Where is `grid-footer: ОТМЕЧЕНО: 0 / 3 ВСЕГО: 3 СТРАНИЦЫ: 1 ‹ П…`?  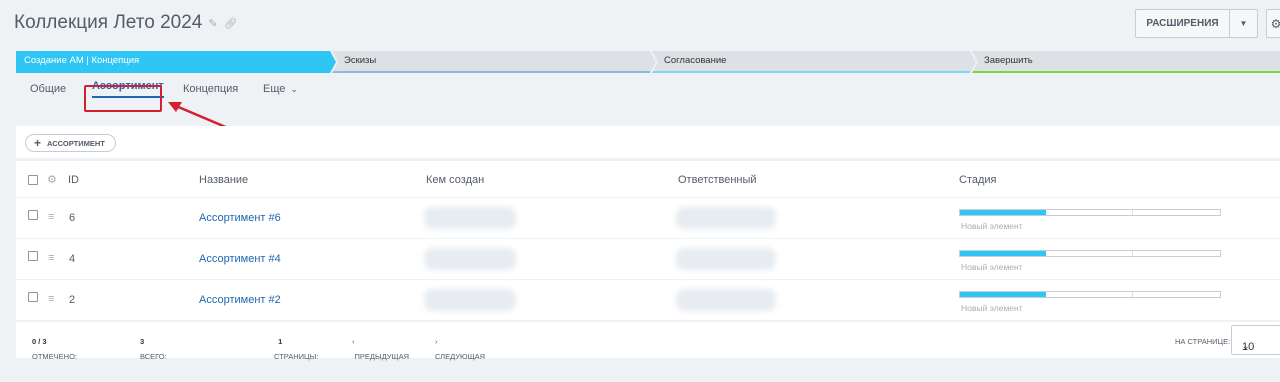
grid-footer: ОТМЕЧЕНО: 0 / 3 ВСЕГО: 3 СТРАНИЦЫ: 1 ‹ П… is located at coordinates (648, 341).